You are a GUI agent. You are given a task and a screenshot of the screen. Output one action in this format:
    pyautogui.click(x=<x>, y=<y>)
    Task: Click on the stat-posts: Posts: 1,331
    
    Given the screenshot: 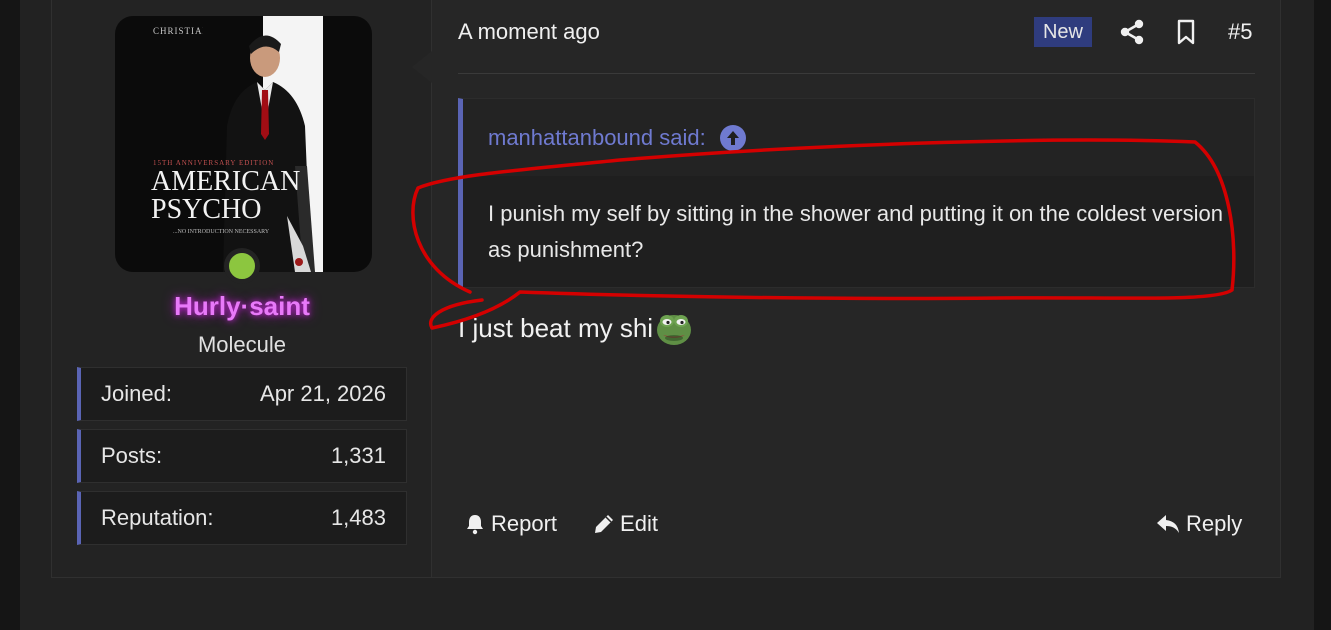 What is the action you would take?
    pyautogui.click(x=242, y=456)
    